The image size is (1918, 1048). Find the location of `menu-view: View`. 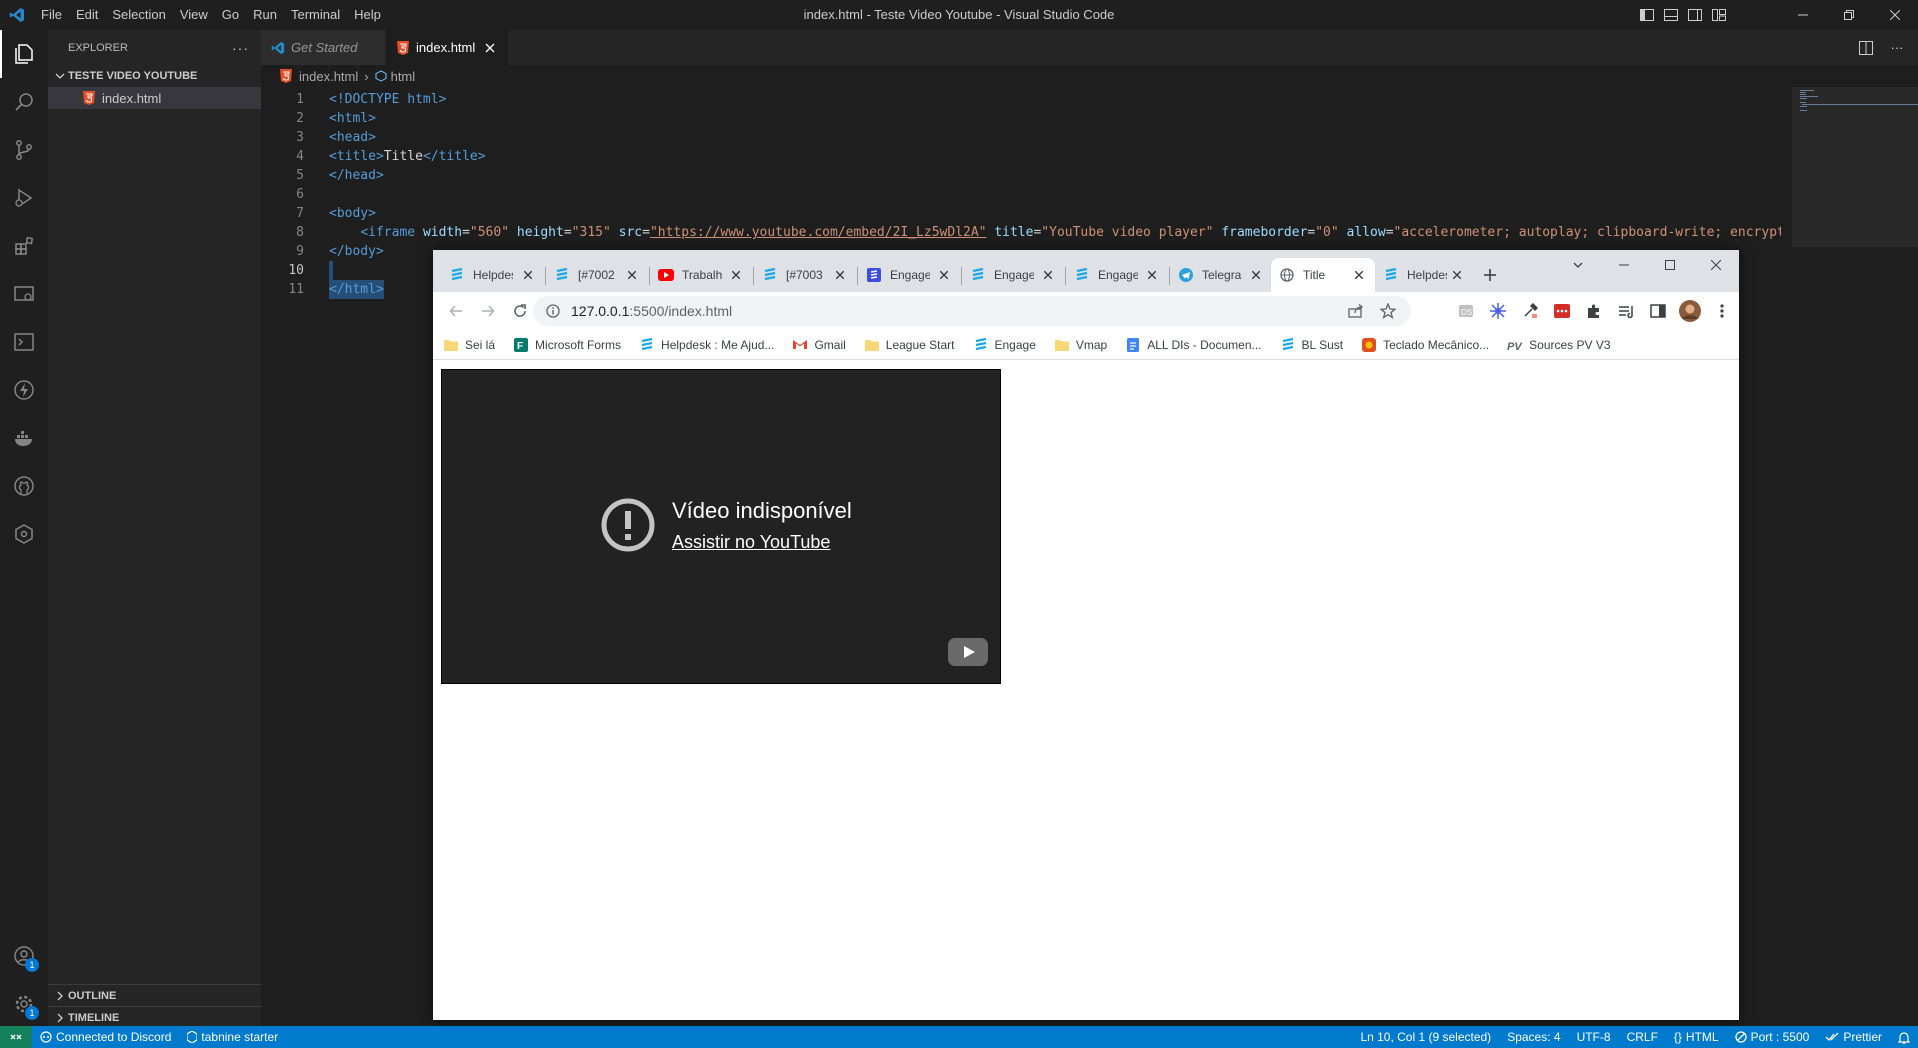

menu-view: View is located at coordinates (194, 15).